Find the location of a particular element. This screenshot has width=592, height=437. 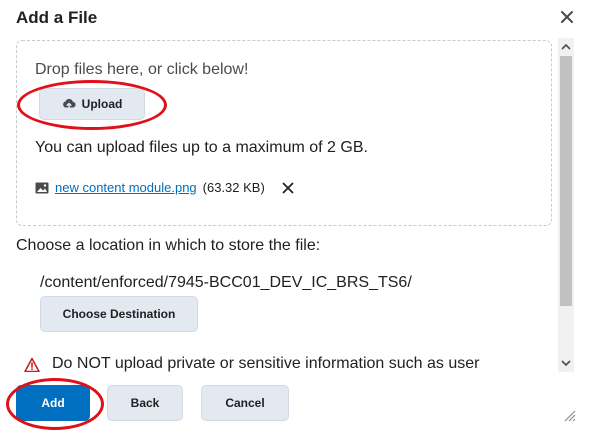

file-name-link: new content module.png is located at coordinates (126, 187).